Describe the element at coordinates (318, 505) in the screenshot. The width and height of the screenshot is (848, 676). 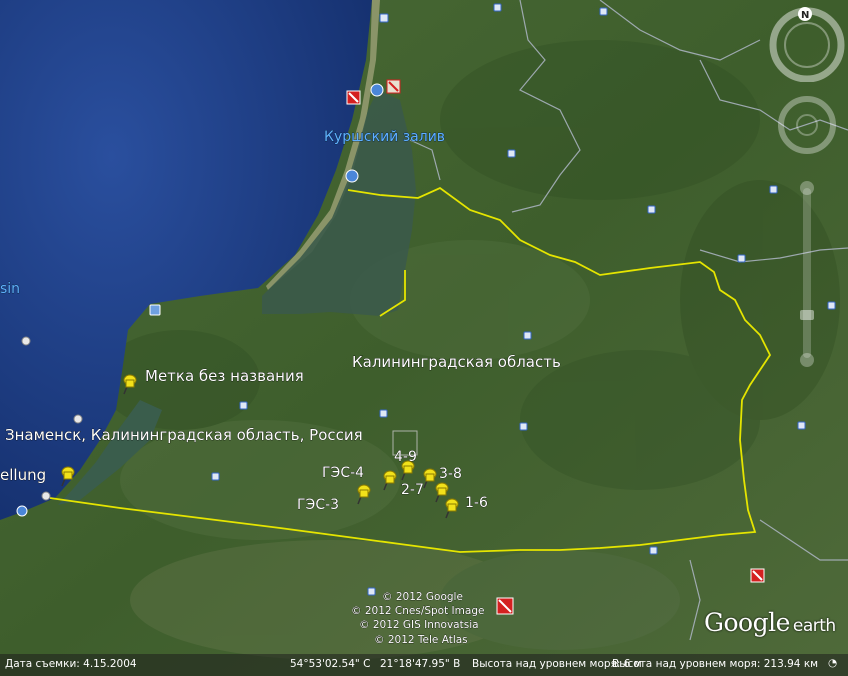
I see `ges3-label: ГЭС-3` at that location.